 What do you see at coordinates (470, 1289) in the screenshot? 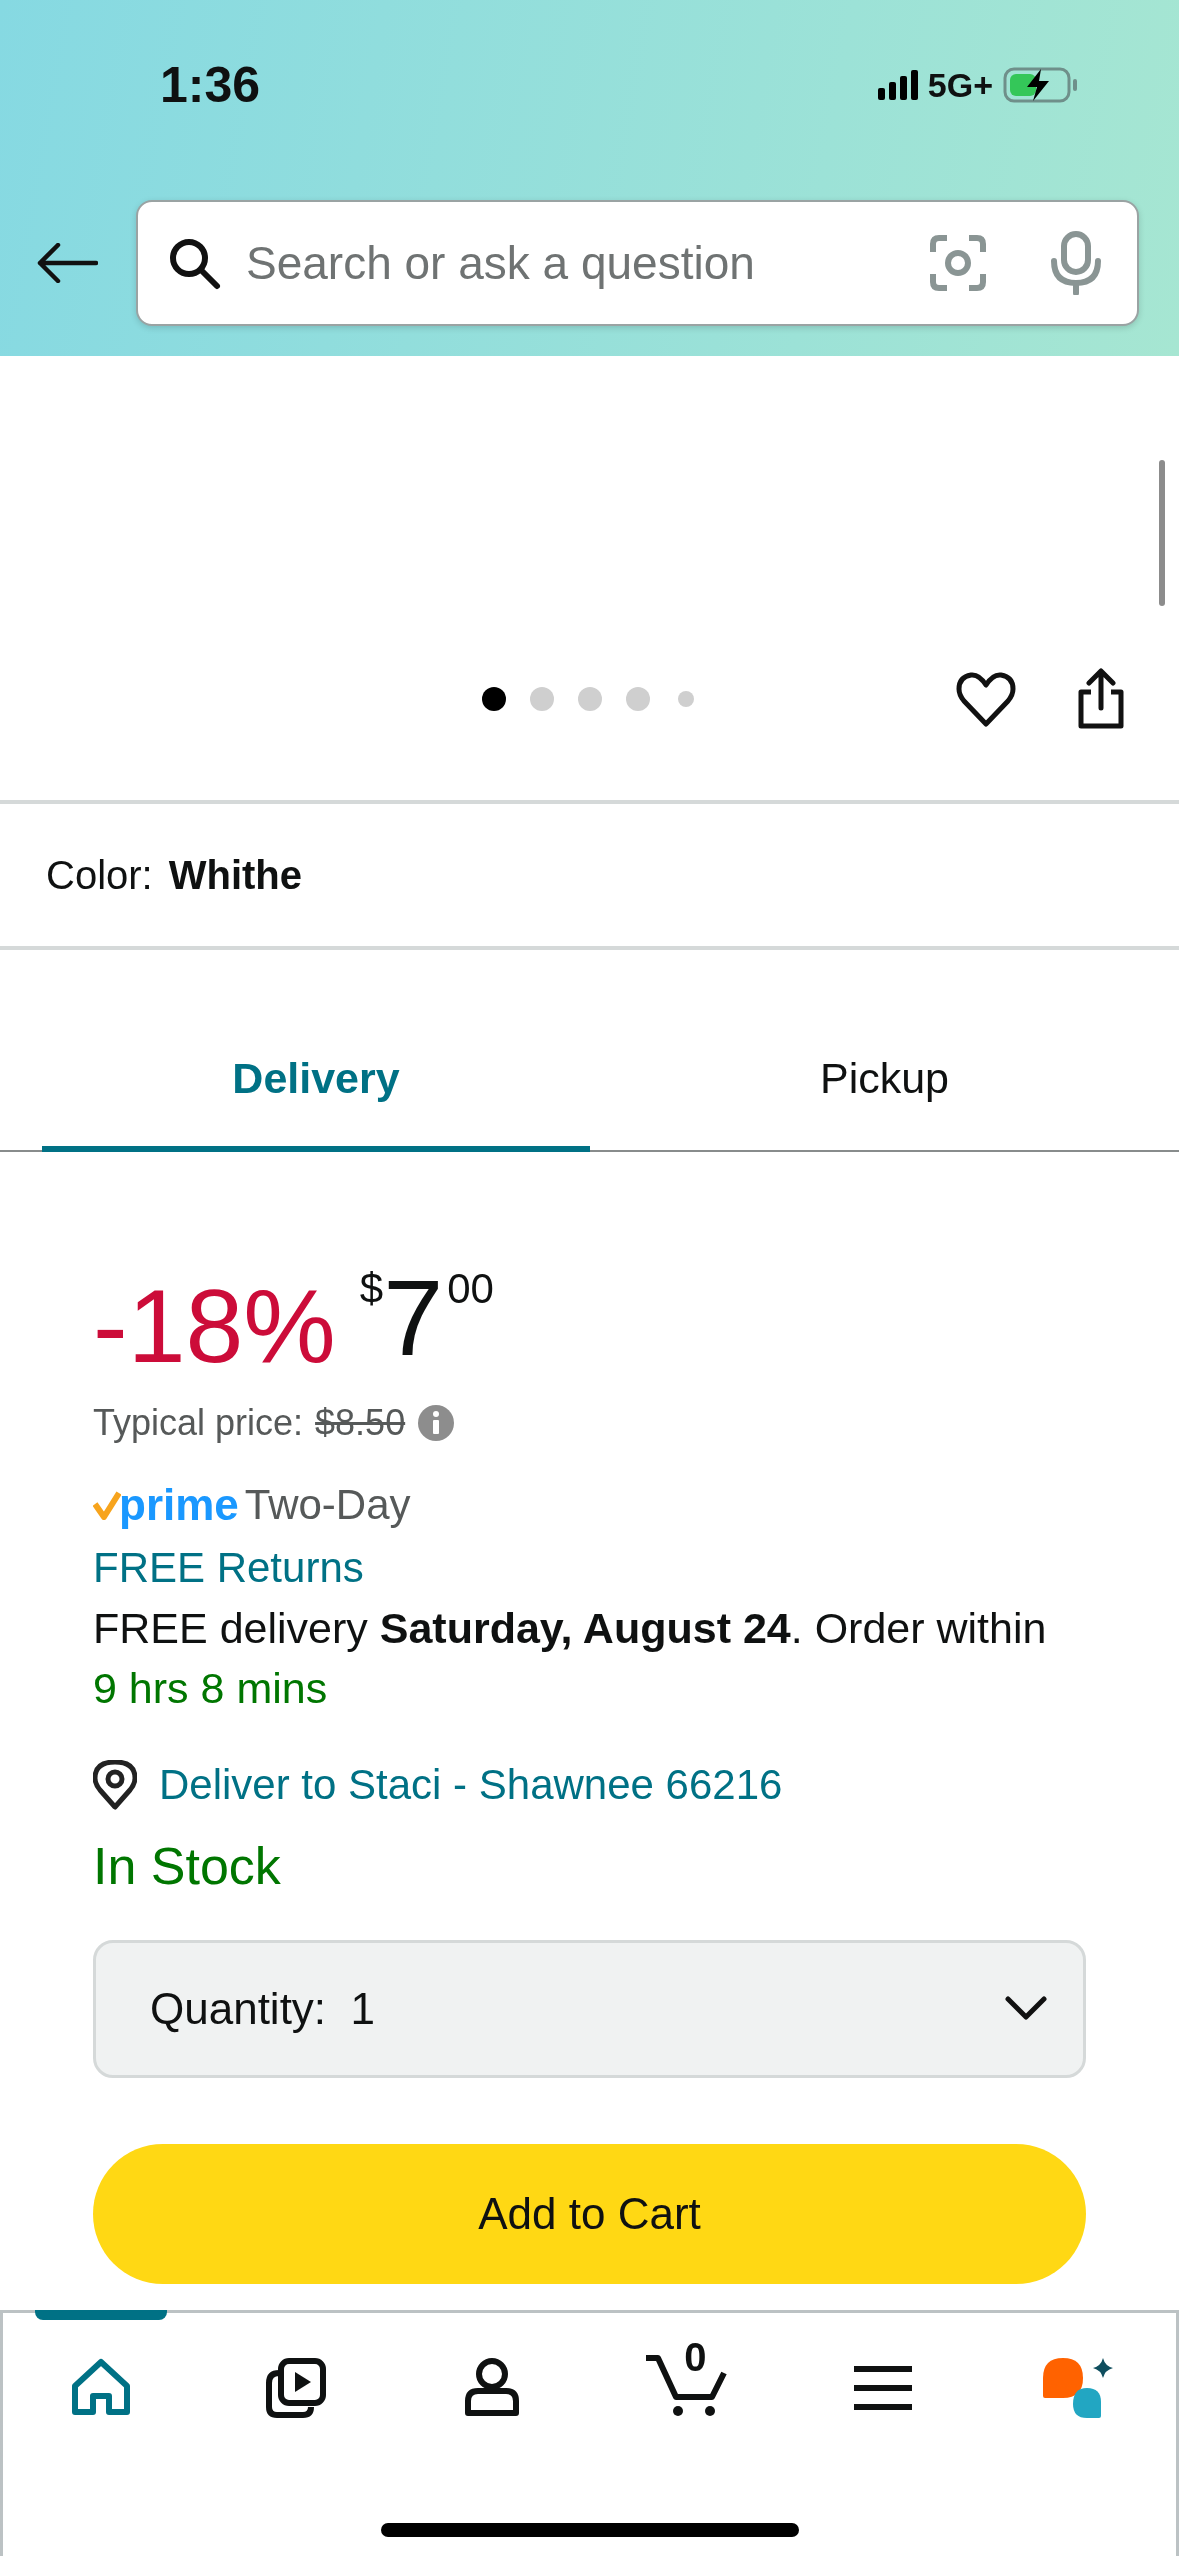
I see `price-cents: 00` at bounding box center [470, 1289].